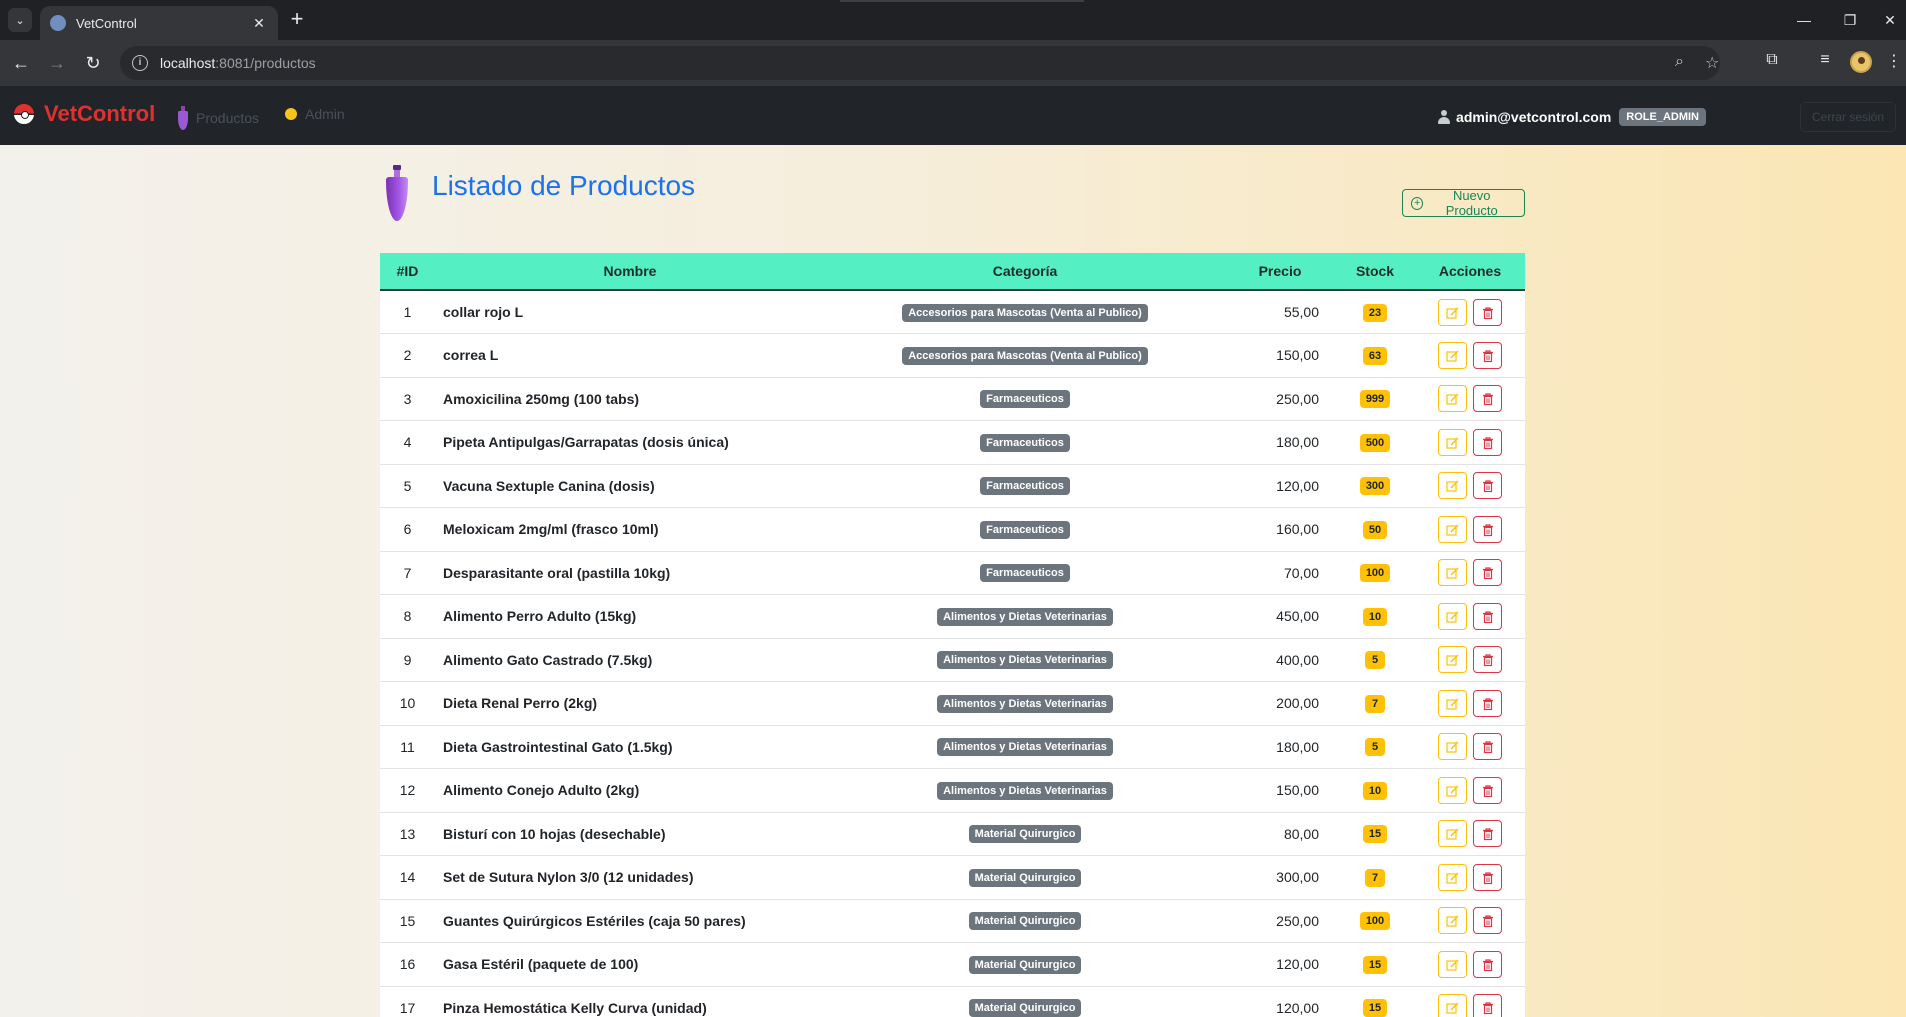  What do you see at coordinates (315, 114) in the screenshot?
I see `nav-link-admin: Admin` at bounding box center [315, 114].